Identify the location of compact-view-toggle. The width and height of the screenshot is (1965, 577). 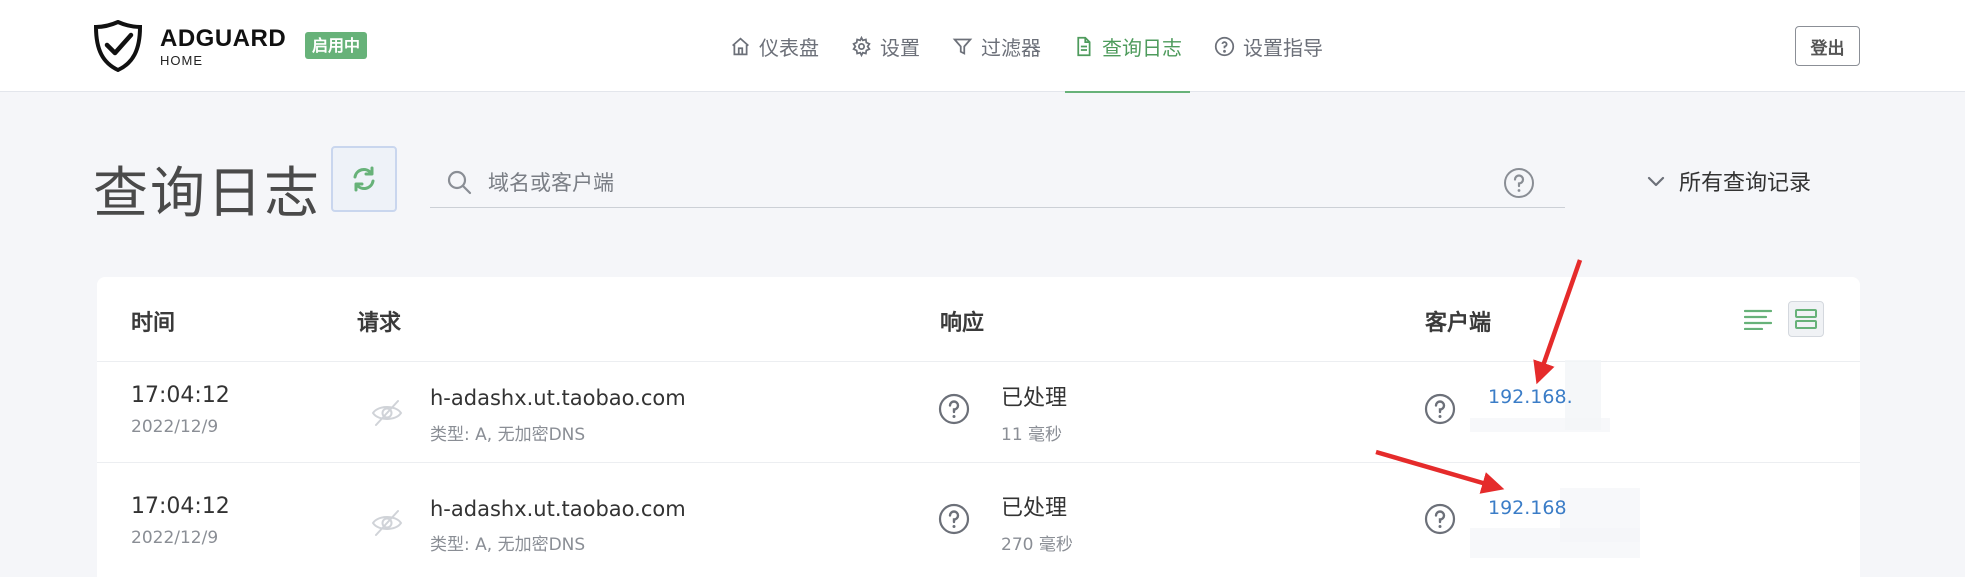
(1806, 319).